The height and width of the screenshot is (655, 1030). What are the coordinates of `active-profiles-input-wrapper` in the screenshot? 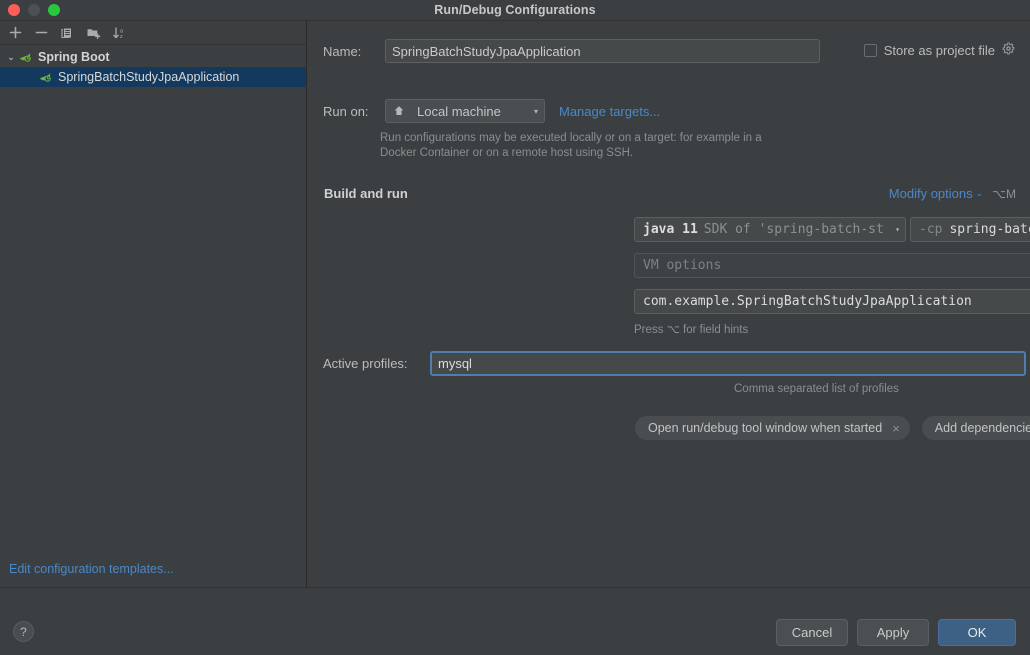 It's located at (728, 363).